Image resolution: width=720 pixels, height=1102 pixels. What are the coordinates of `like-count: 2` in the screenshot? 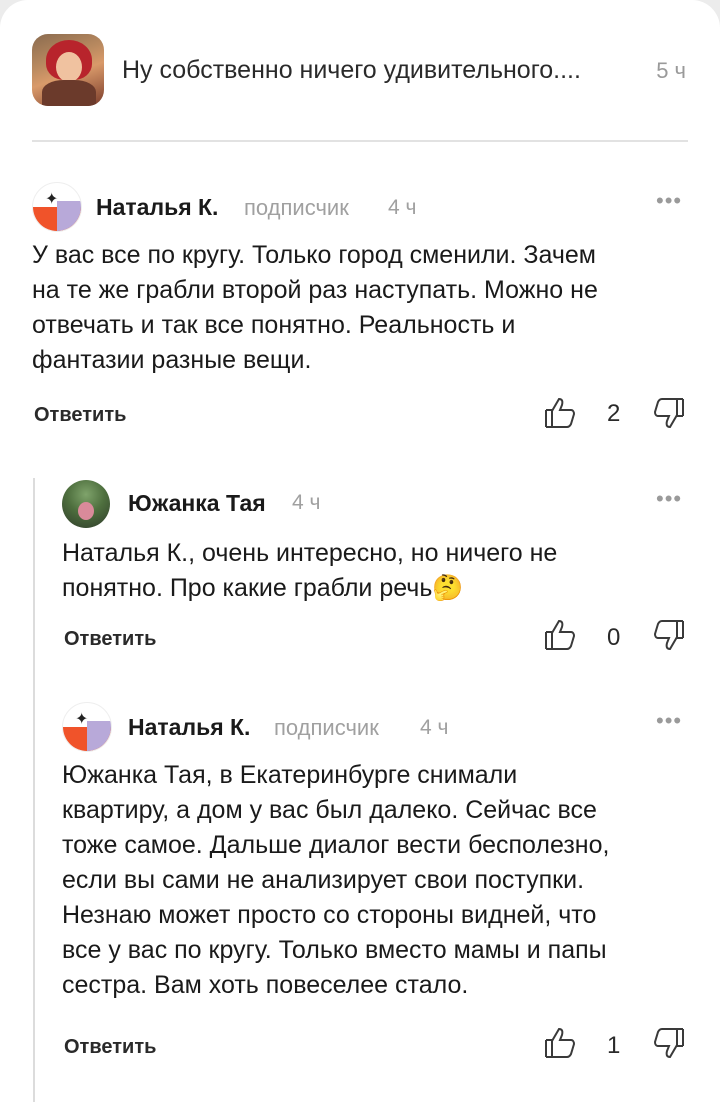 It's located at (614, 413).